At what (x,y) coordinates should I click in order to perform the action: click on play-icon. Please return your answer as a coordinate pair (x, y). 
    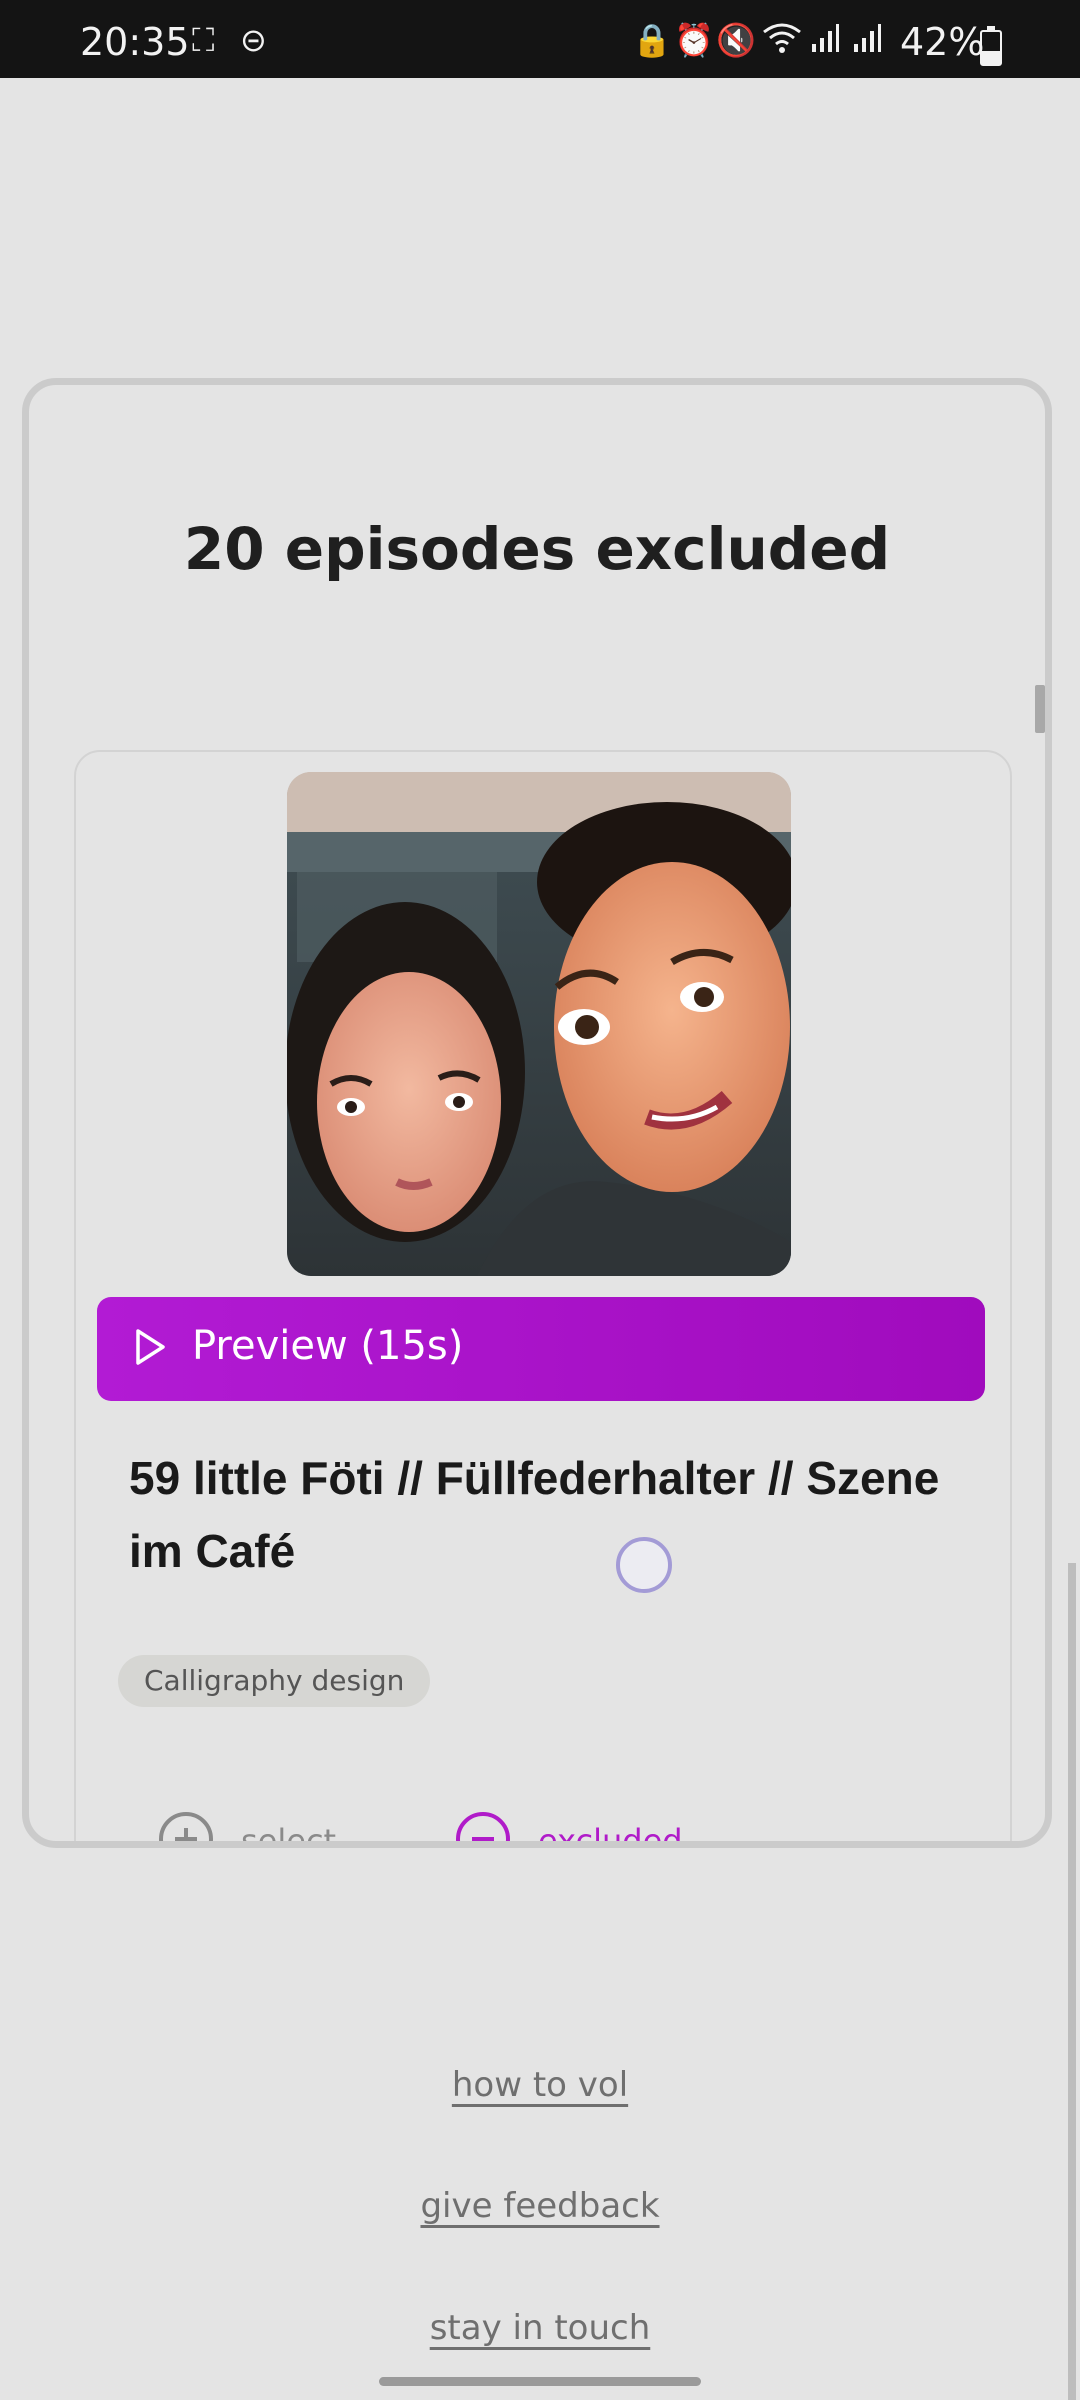
    Looking at the image, I should click on (150, 1349).